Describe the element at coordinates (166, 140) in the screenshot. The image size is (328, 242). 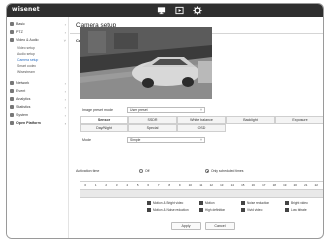
I see `mode-select: Simple ˅` at that location.